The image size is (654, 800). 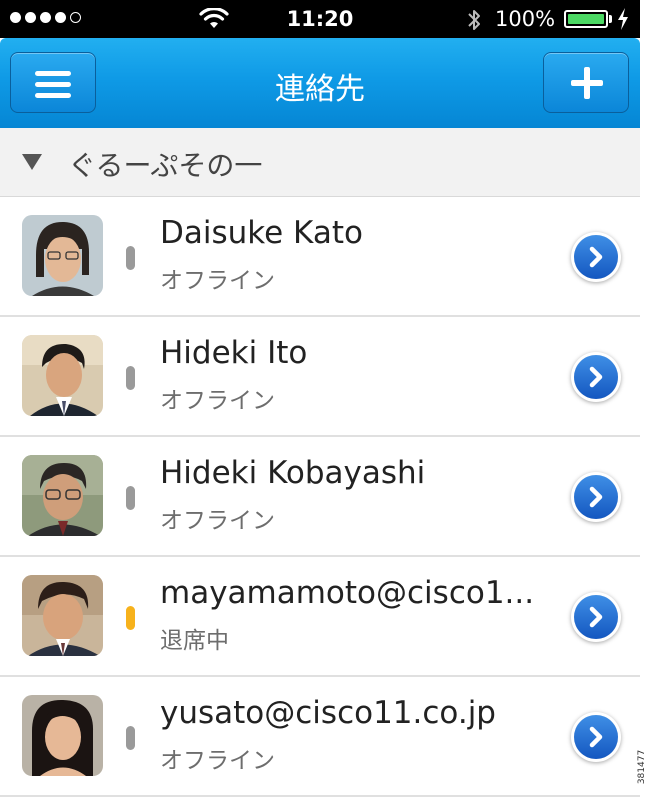 I want to click on contact-status: 退席中, so click(x=194, y=641).